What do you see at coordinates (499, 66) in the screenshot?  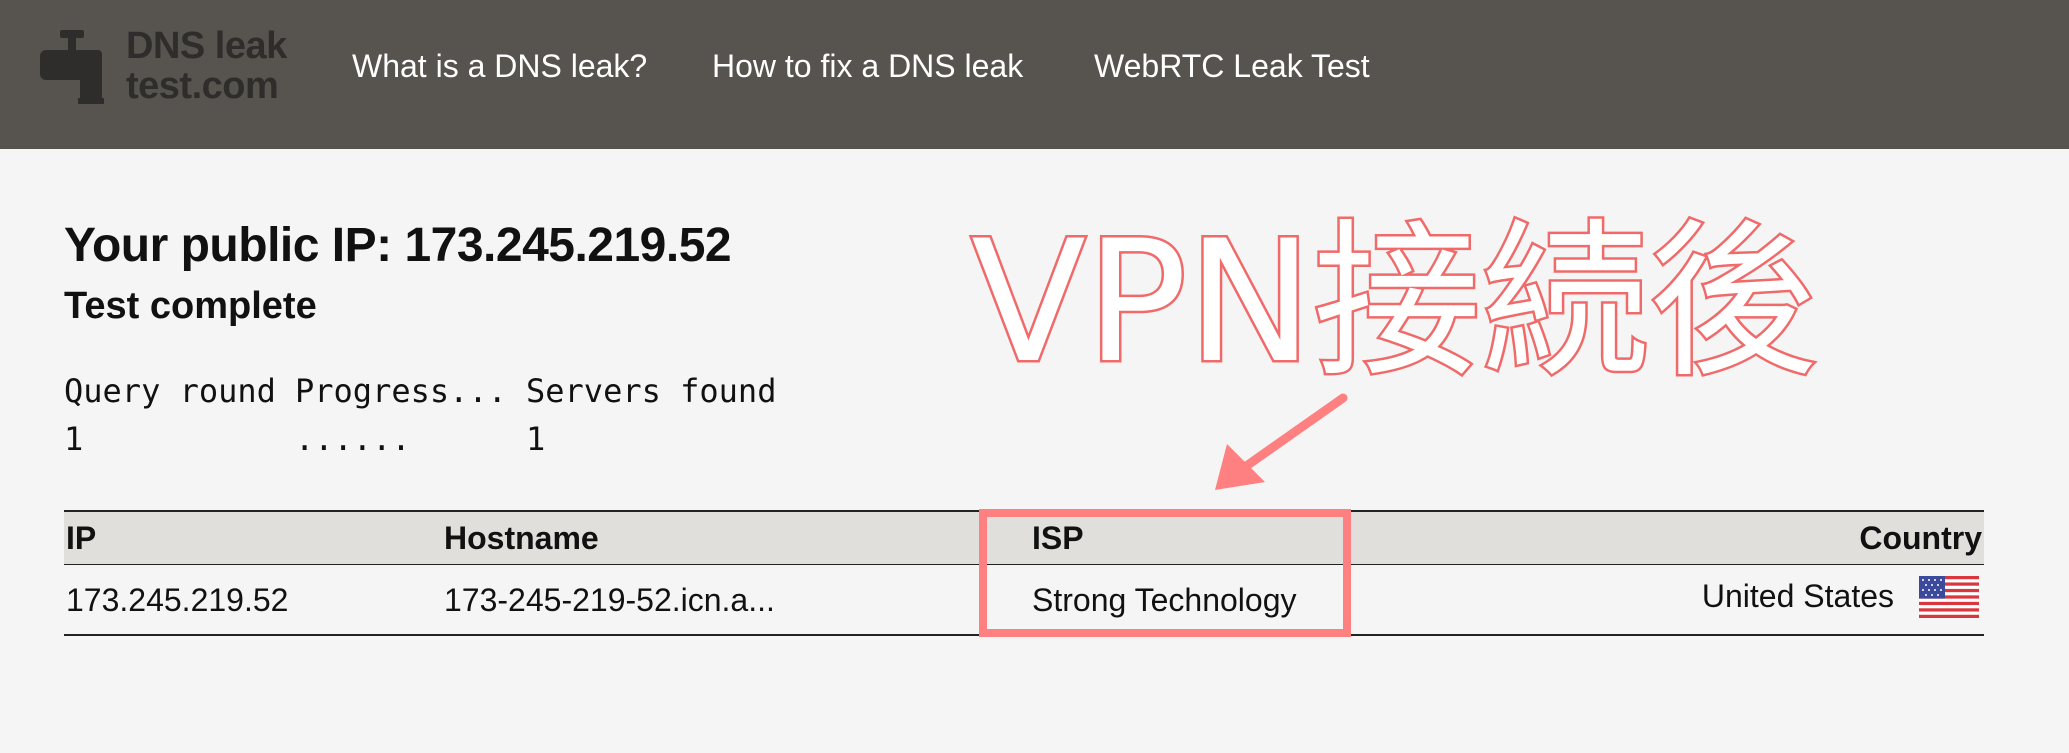 I see `nav-what-is-dns-leak: What is a DNS leak?` at bounding box center [499, 66].